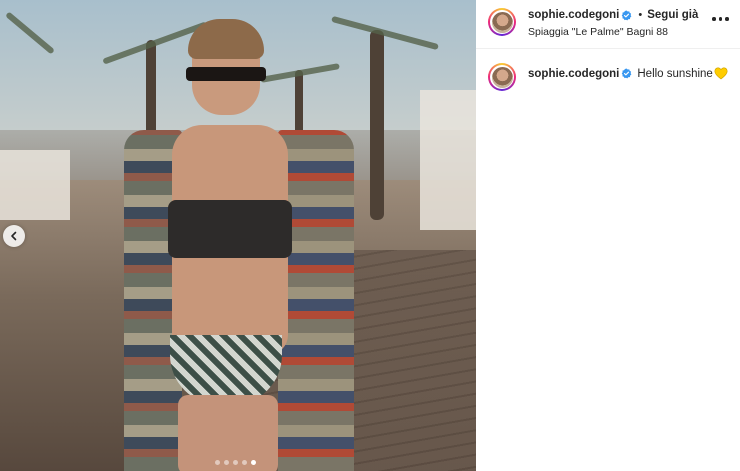 The image size is (740, 471). What do you see at coordinates (573, 74) in the screenshot?
I see `caption-username: sophie.codegoni` at bounding box center [573, 74].